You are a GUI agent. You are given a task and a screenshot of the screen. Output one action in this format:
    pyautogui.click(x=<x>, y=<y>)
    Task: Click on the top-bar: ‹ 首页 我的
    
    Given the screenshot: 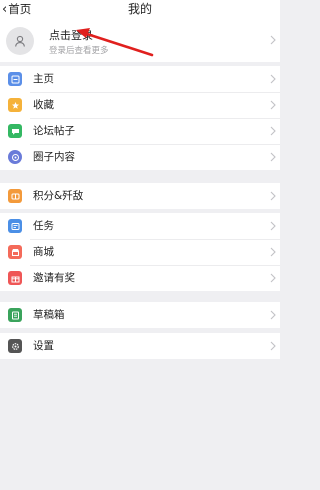 What is the action you would take?
    pyautogui.click(x=140, y=9)
    